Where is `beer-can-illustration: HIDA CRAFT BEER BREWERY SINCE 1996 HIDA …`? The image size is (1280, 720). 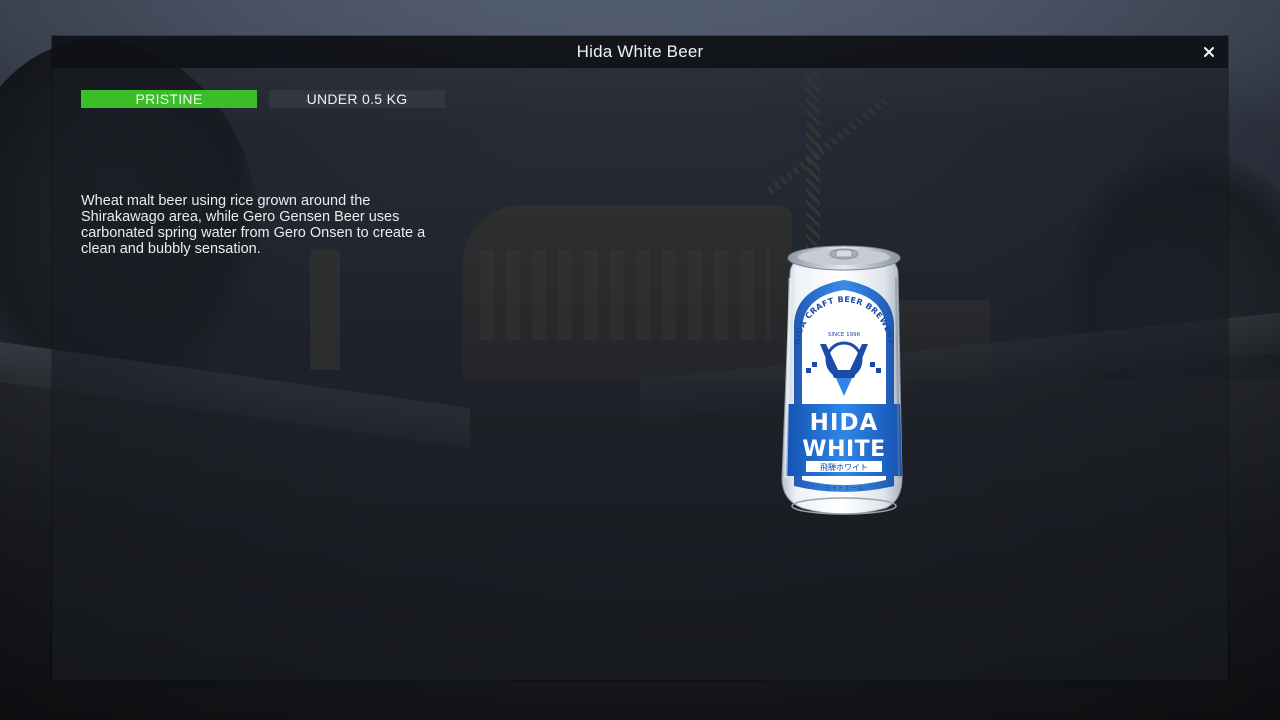
beer-can-illustration: HIDA CRAFT BEER BREWERY SINCE 1996 HIDA … is located at coordinates (842, 380).